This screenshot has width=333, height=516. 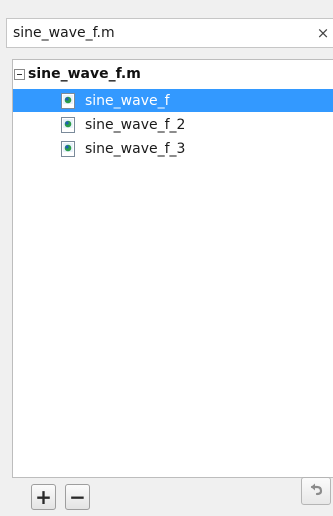 What do you see at coordinates (169, 33) in the screenshot?
I see `search-input: sine_wave_f.m ×` at bounding box center [169, 33].